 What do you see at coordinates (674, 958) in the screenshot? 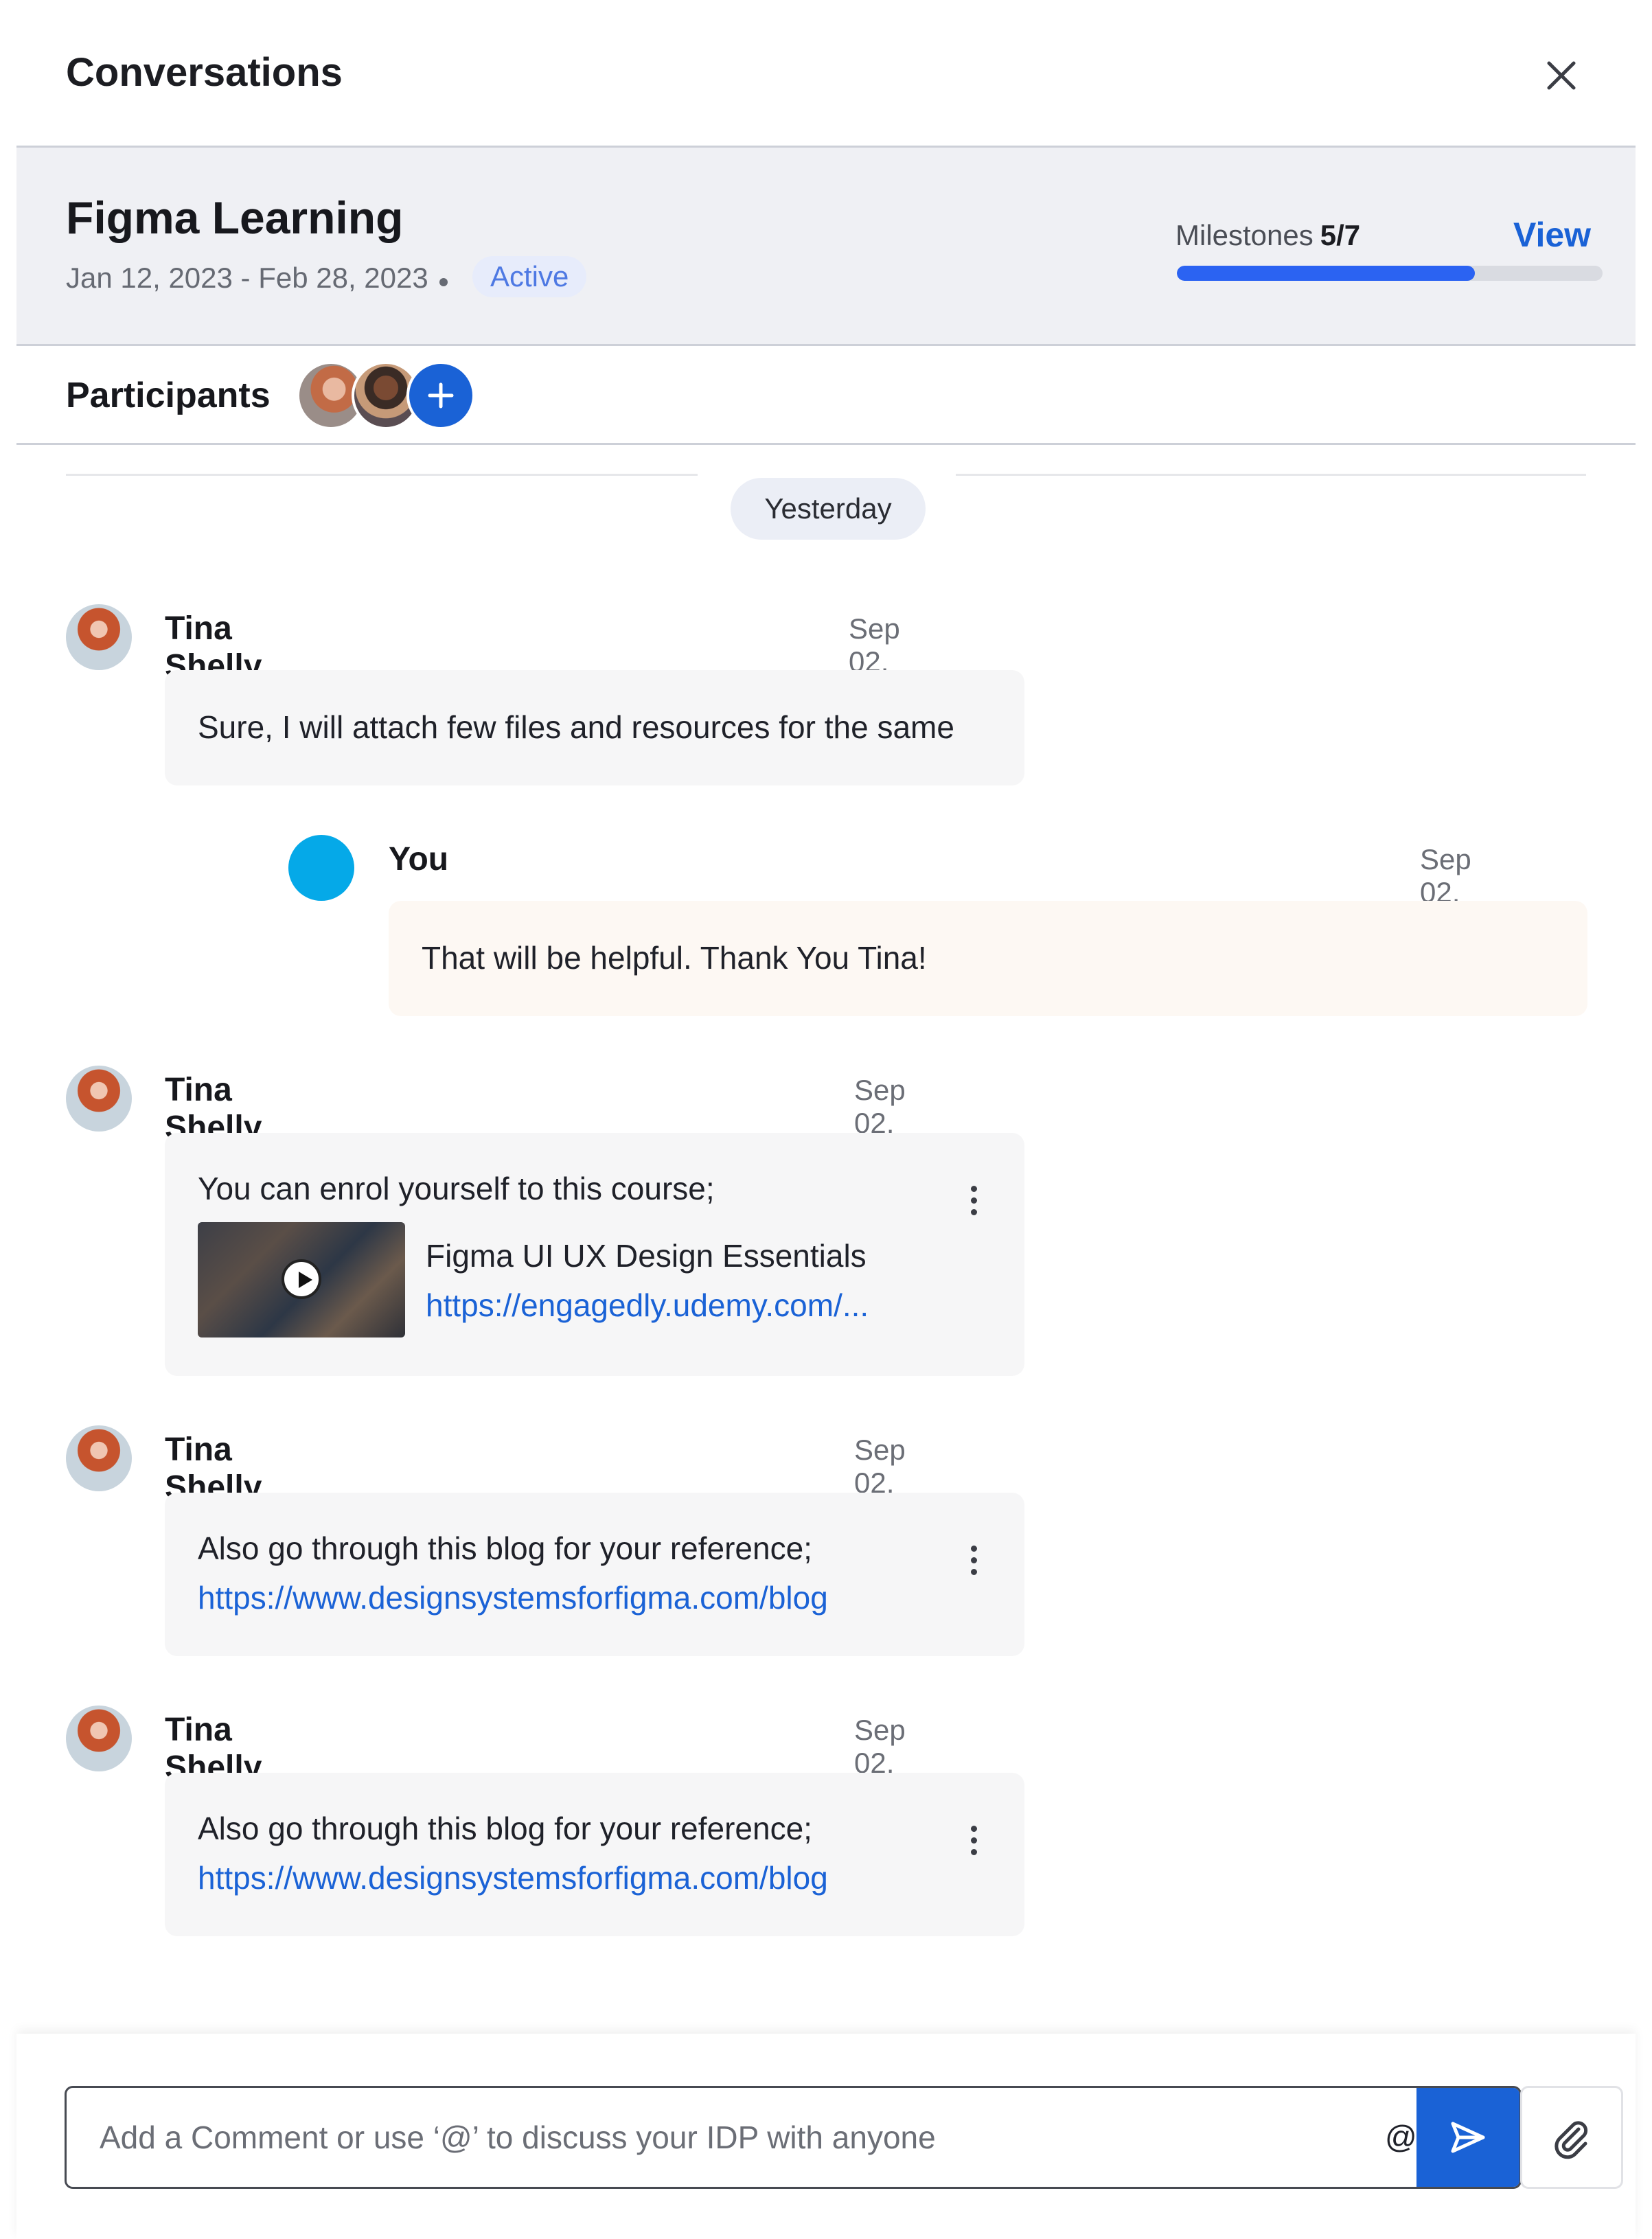
I see `message-text: That will be helpful. Thank You Tina!` at bounding box center [674, 958].